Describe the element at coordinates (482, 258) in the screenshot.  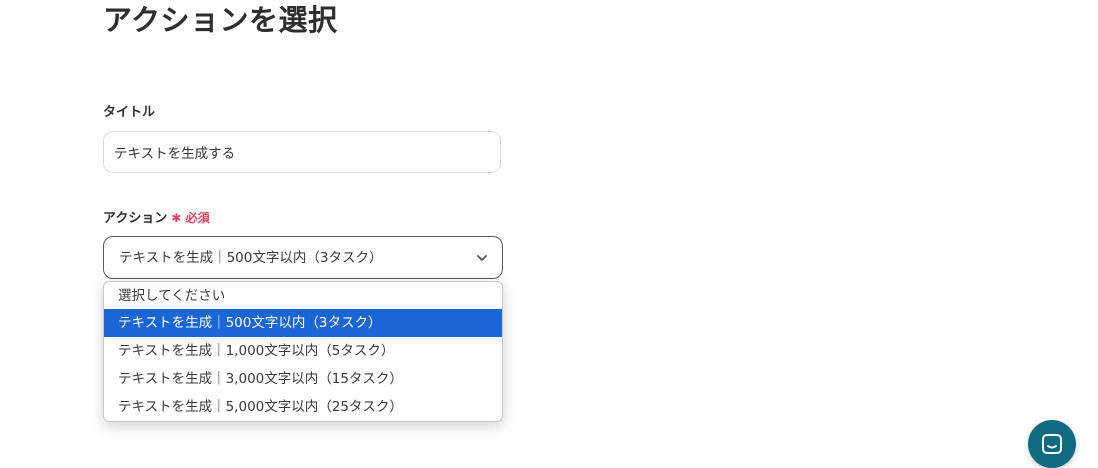
I see `chevron-down-icon` at that location.